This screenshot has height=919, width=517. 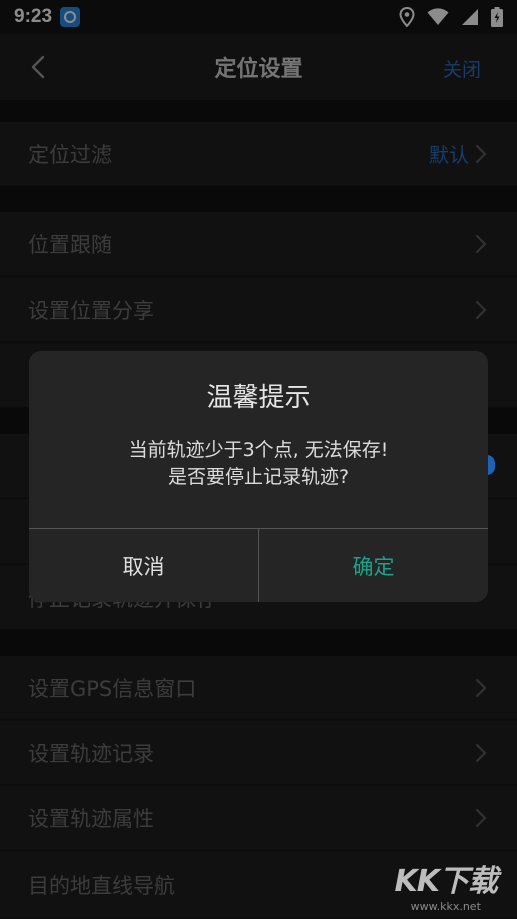 I want to click on cancel-button: 取消, so click(x=143, y=565).